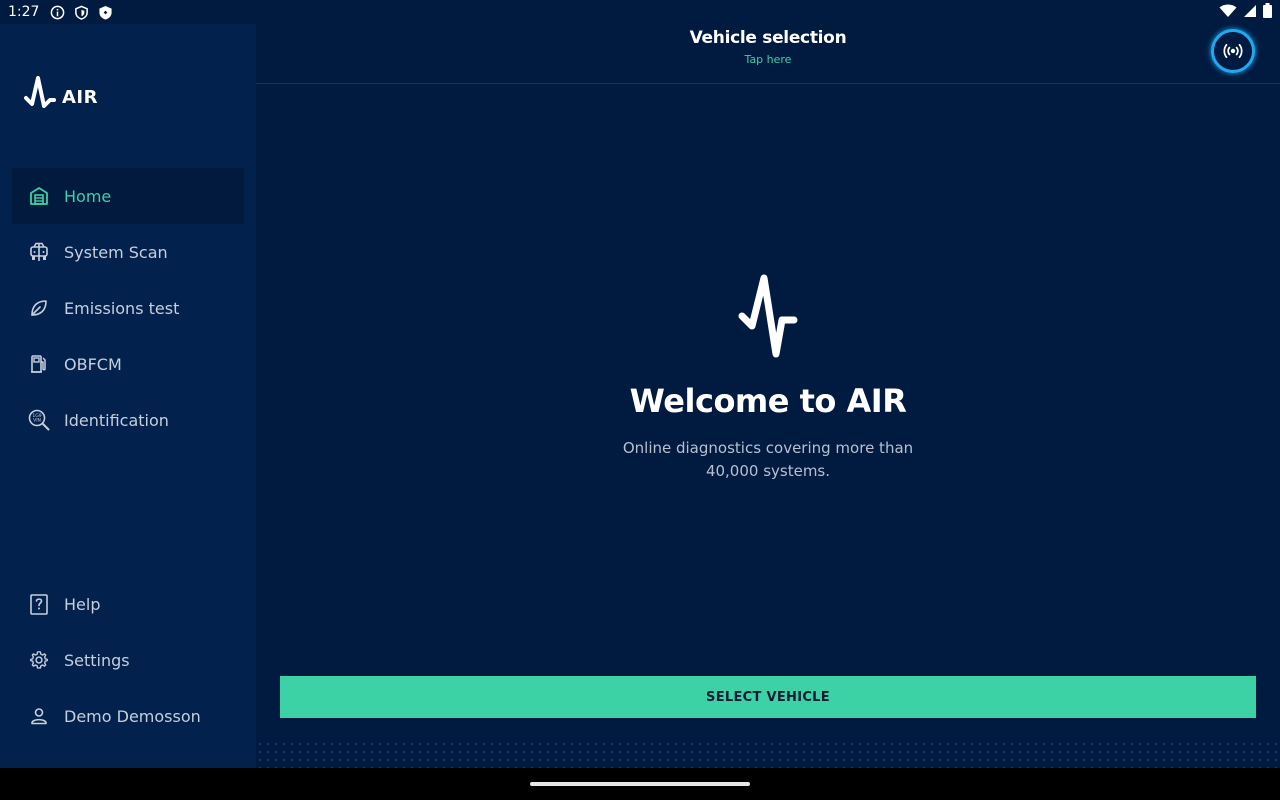 Image resolution: width=1280 pixels, height=800 pixels. I want to click on vin-search-icon: 1G9 VIN, so click(39, 420).